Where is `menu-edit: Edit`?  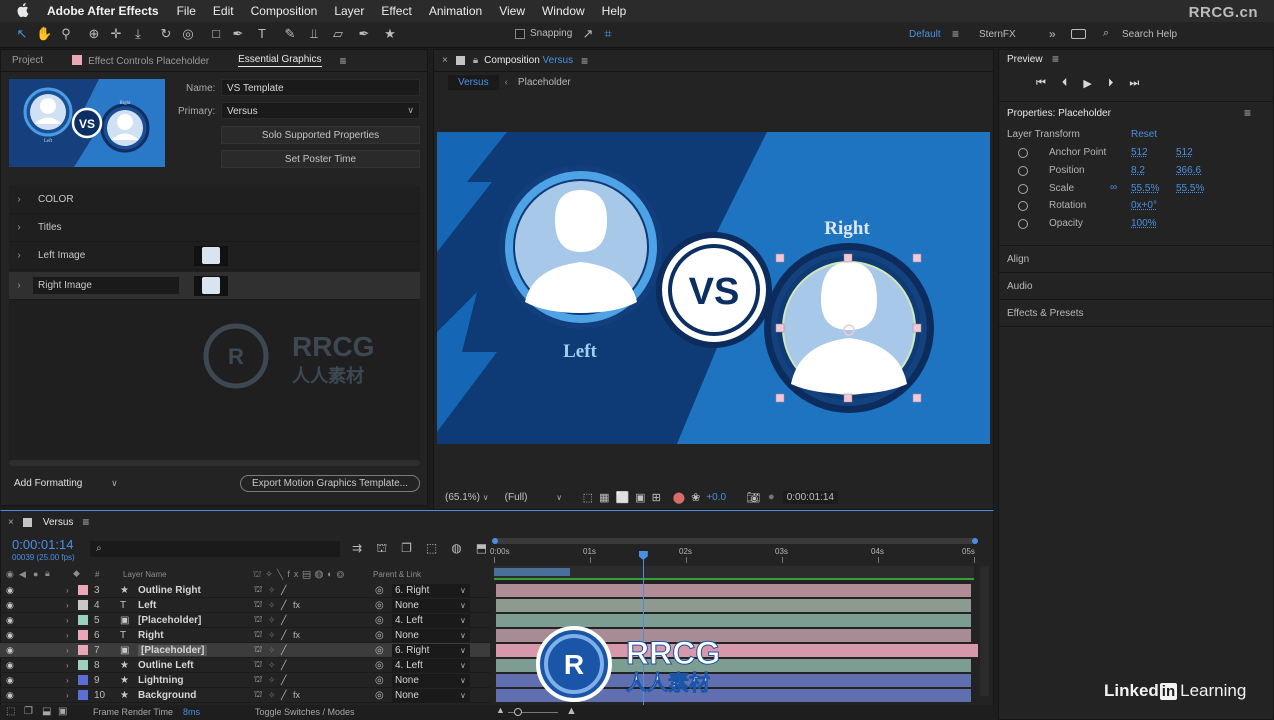
menu-edit: Edit is located at coordinates (223, 11).